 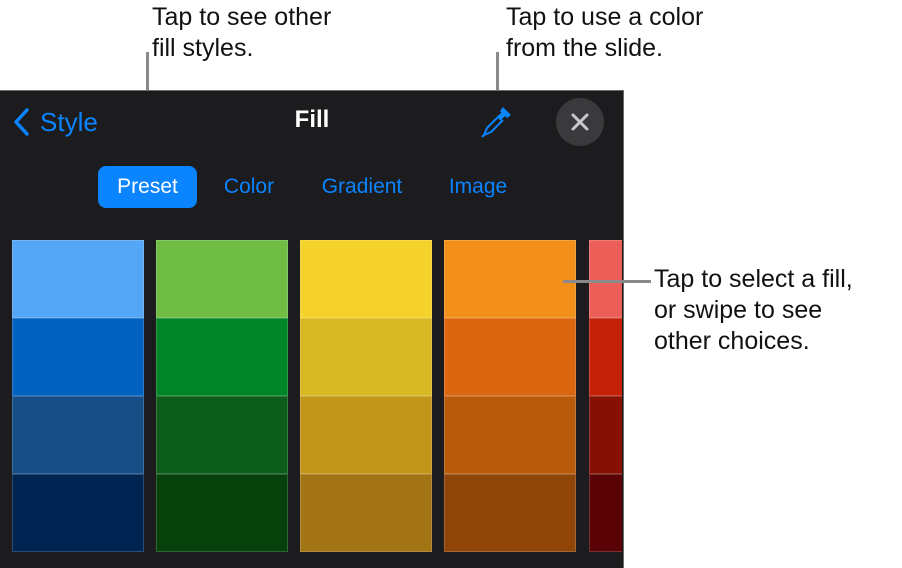 What do you see at coordinates (753, 279) in the screenshot?
I see `callout-text-line: Tap to select a fill,` at bounding box center [753, 279].